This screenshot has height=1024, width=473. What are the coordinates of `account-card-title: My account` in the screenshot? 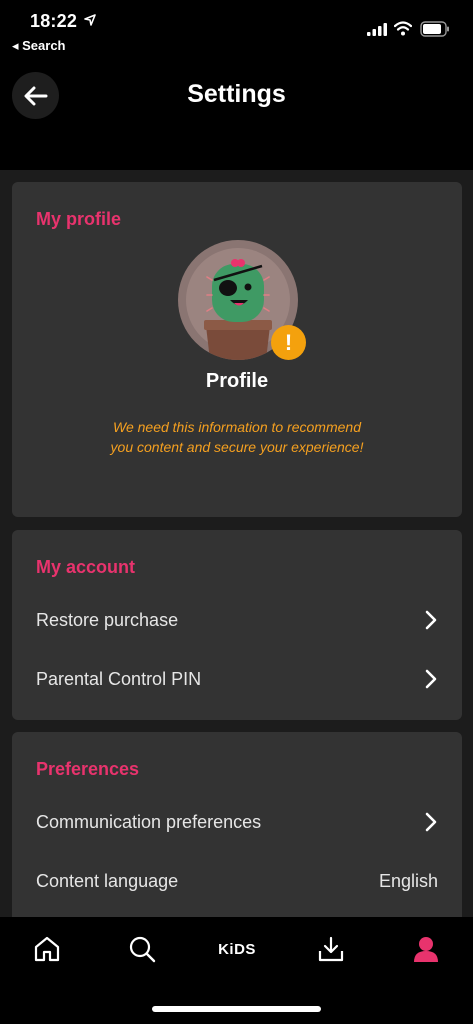 It's located at (86, 567).